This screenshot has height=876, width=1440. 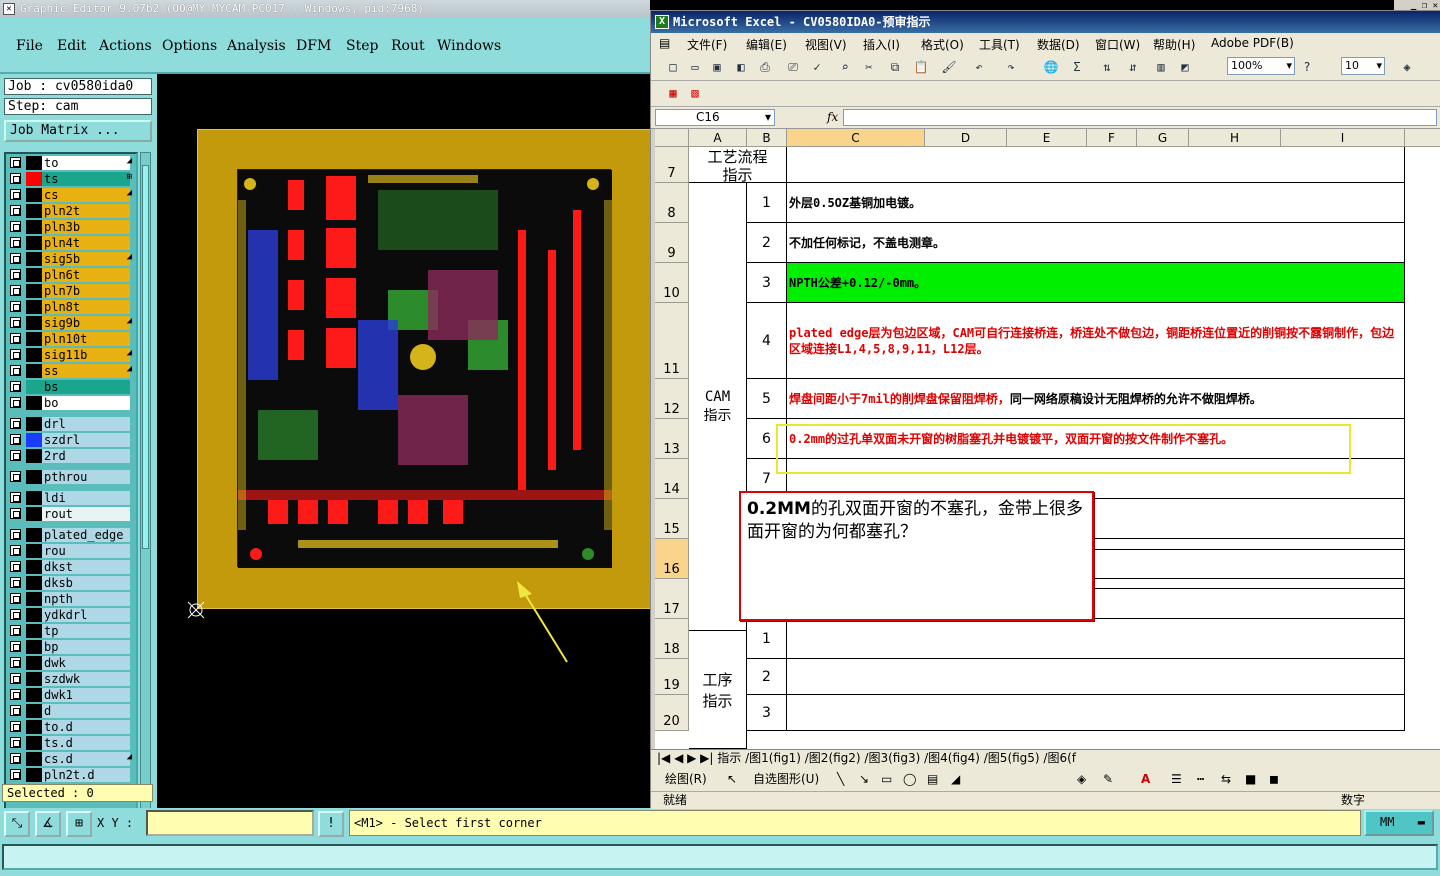 What do you see at coordinates (672, 439) in the screenshot?
I see `row-header: 13` at bounding box center [672, 439].